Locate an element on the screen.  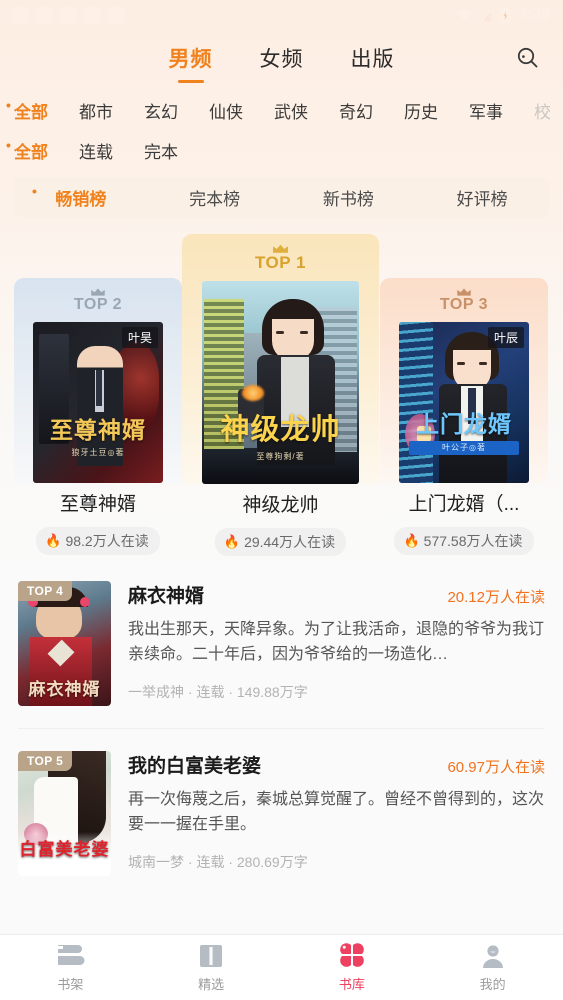
nav-featured: 精选 is located at coordinates (211, 968).